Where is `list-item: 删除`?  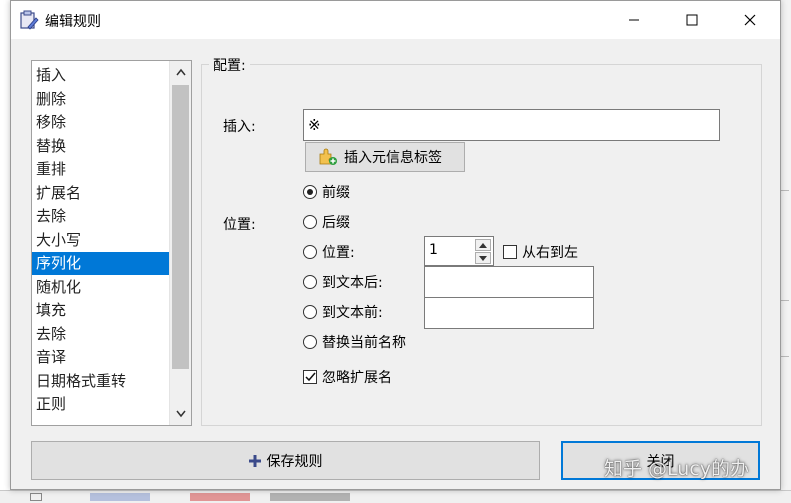 list-item: 删除 is located at coordinates (100, 99).